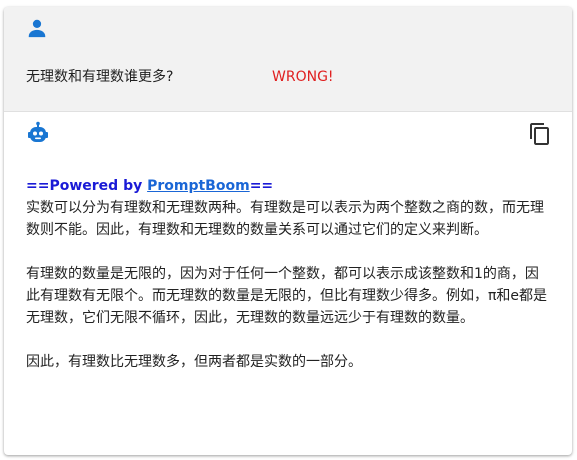 The image size is (577, 460). I want to click on person-icon, so click(37, 28).